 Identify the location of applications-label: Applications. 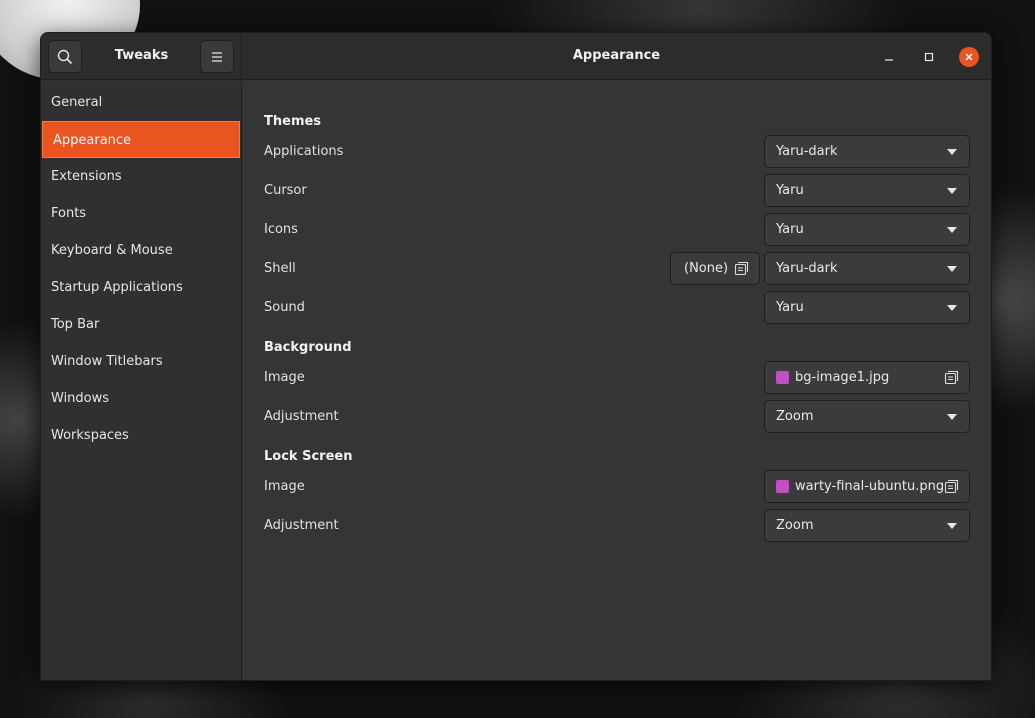
(304, 151).